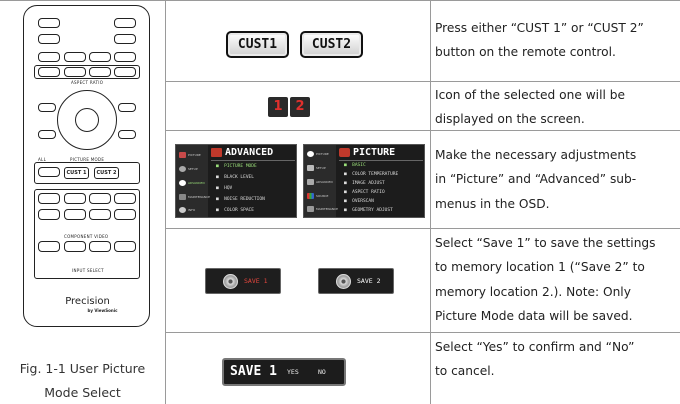  What do you see at coordinates (359, 201) in the screenshot?
I see `osd-item: ■ OVERSCAN` at bounding box center [359, 201].